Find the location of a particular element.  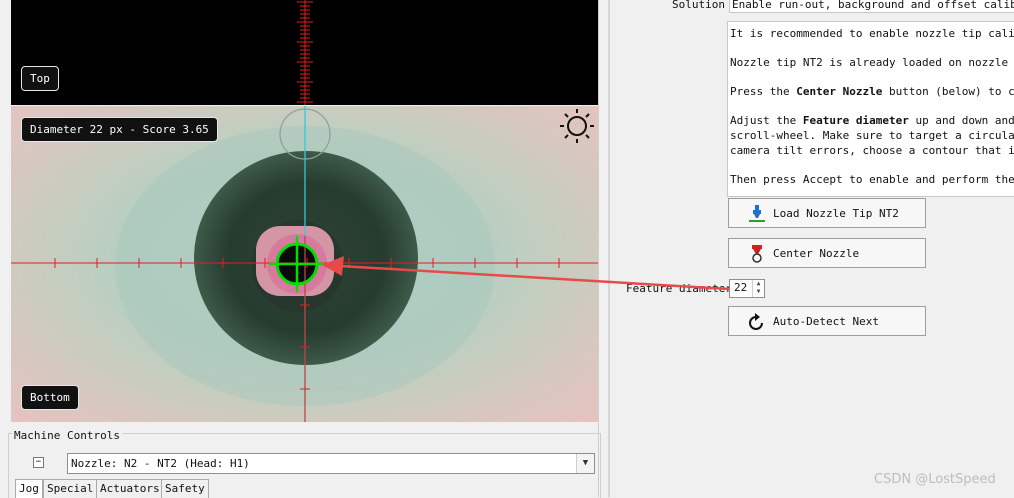

center-nozzle-button: Center Nozzle is located at coordinates (827, 253).